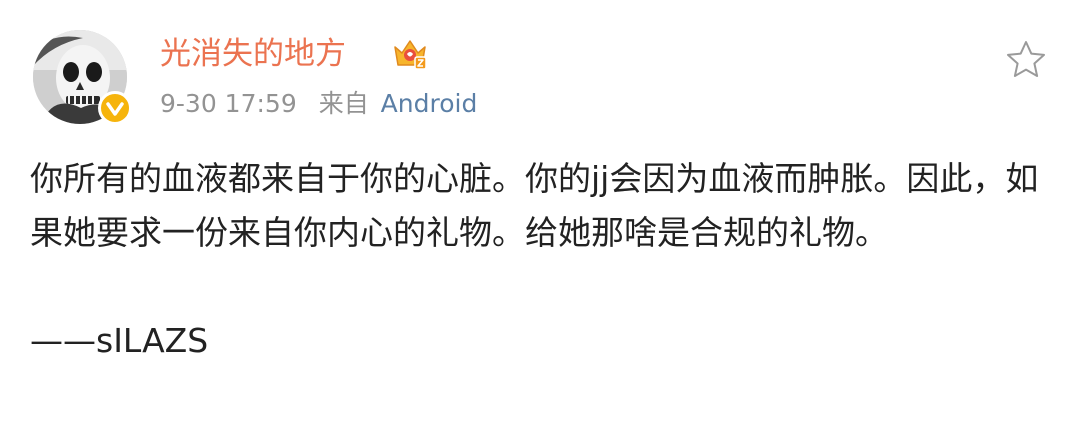 This screenshot has height=430, width=1080. Describe the element at coordinates (119, 340) in the screenshot. I see `post-signature: ——sILAZS` at that location.